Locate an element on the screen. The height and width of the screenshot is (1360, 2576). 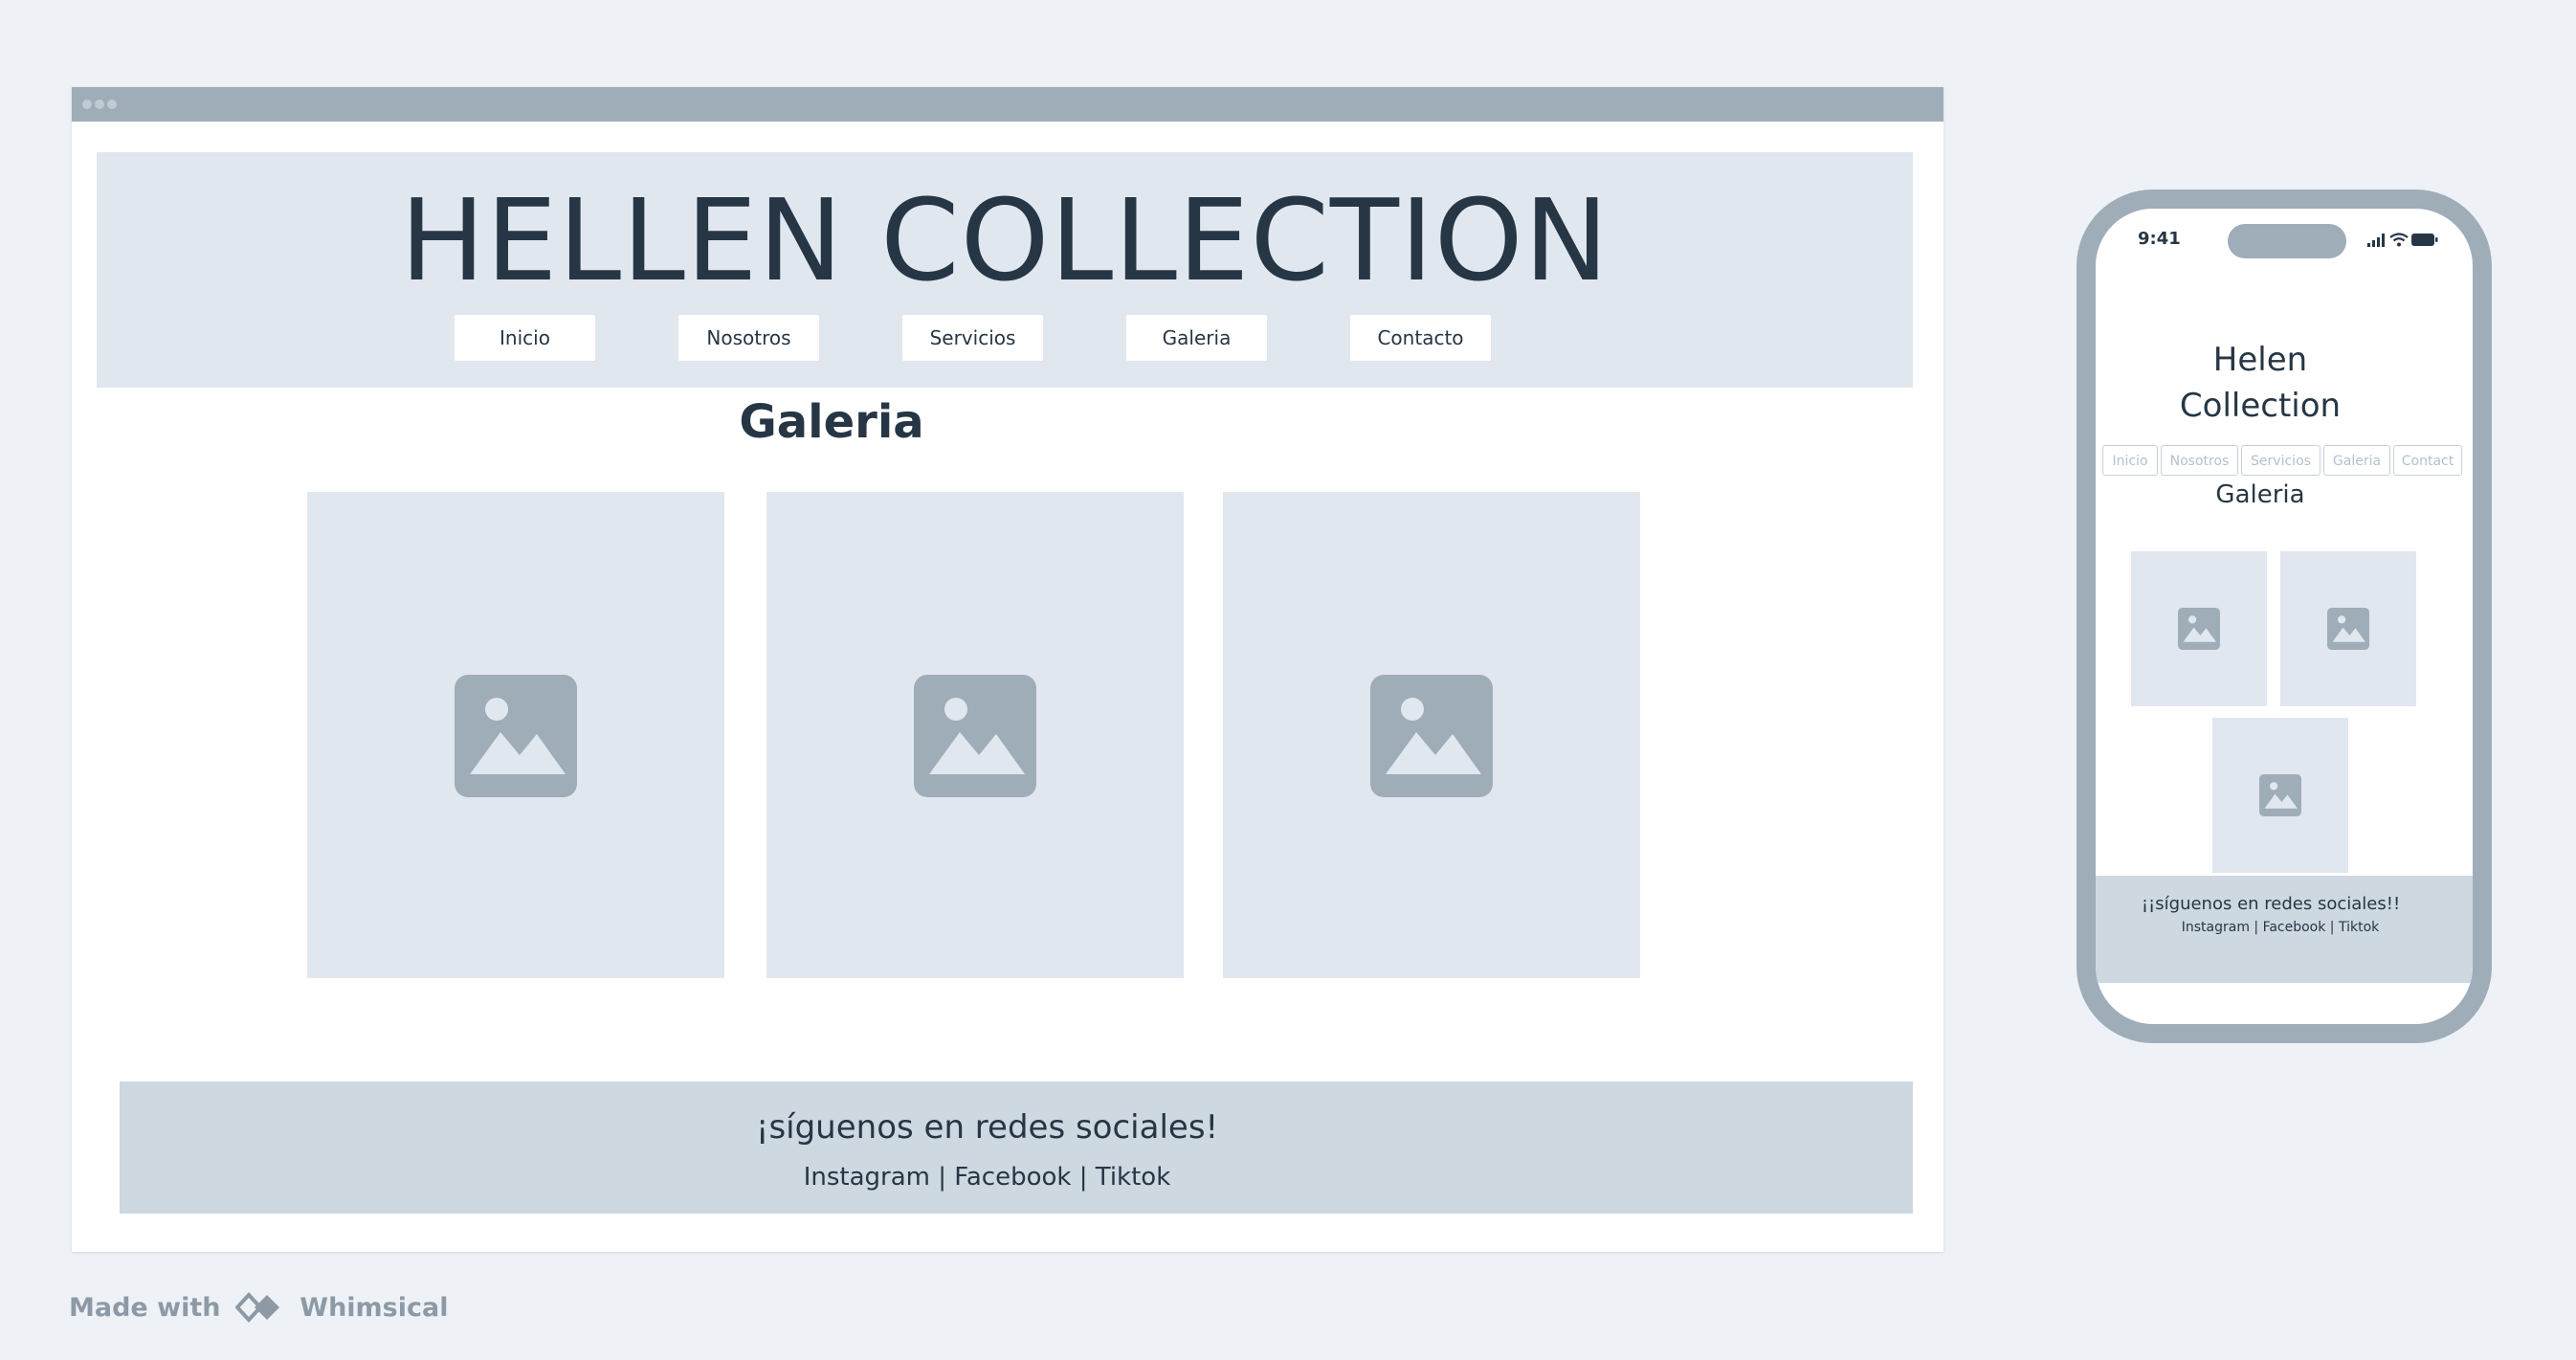
nav-servicios-button: Servicios is located at coordinates (972, 338).